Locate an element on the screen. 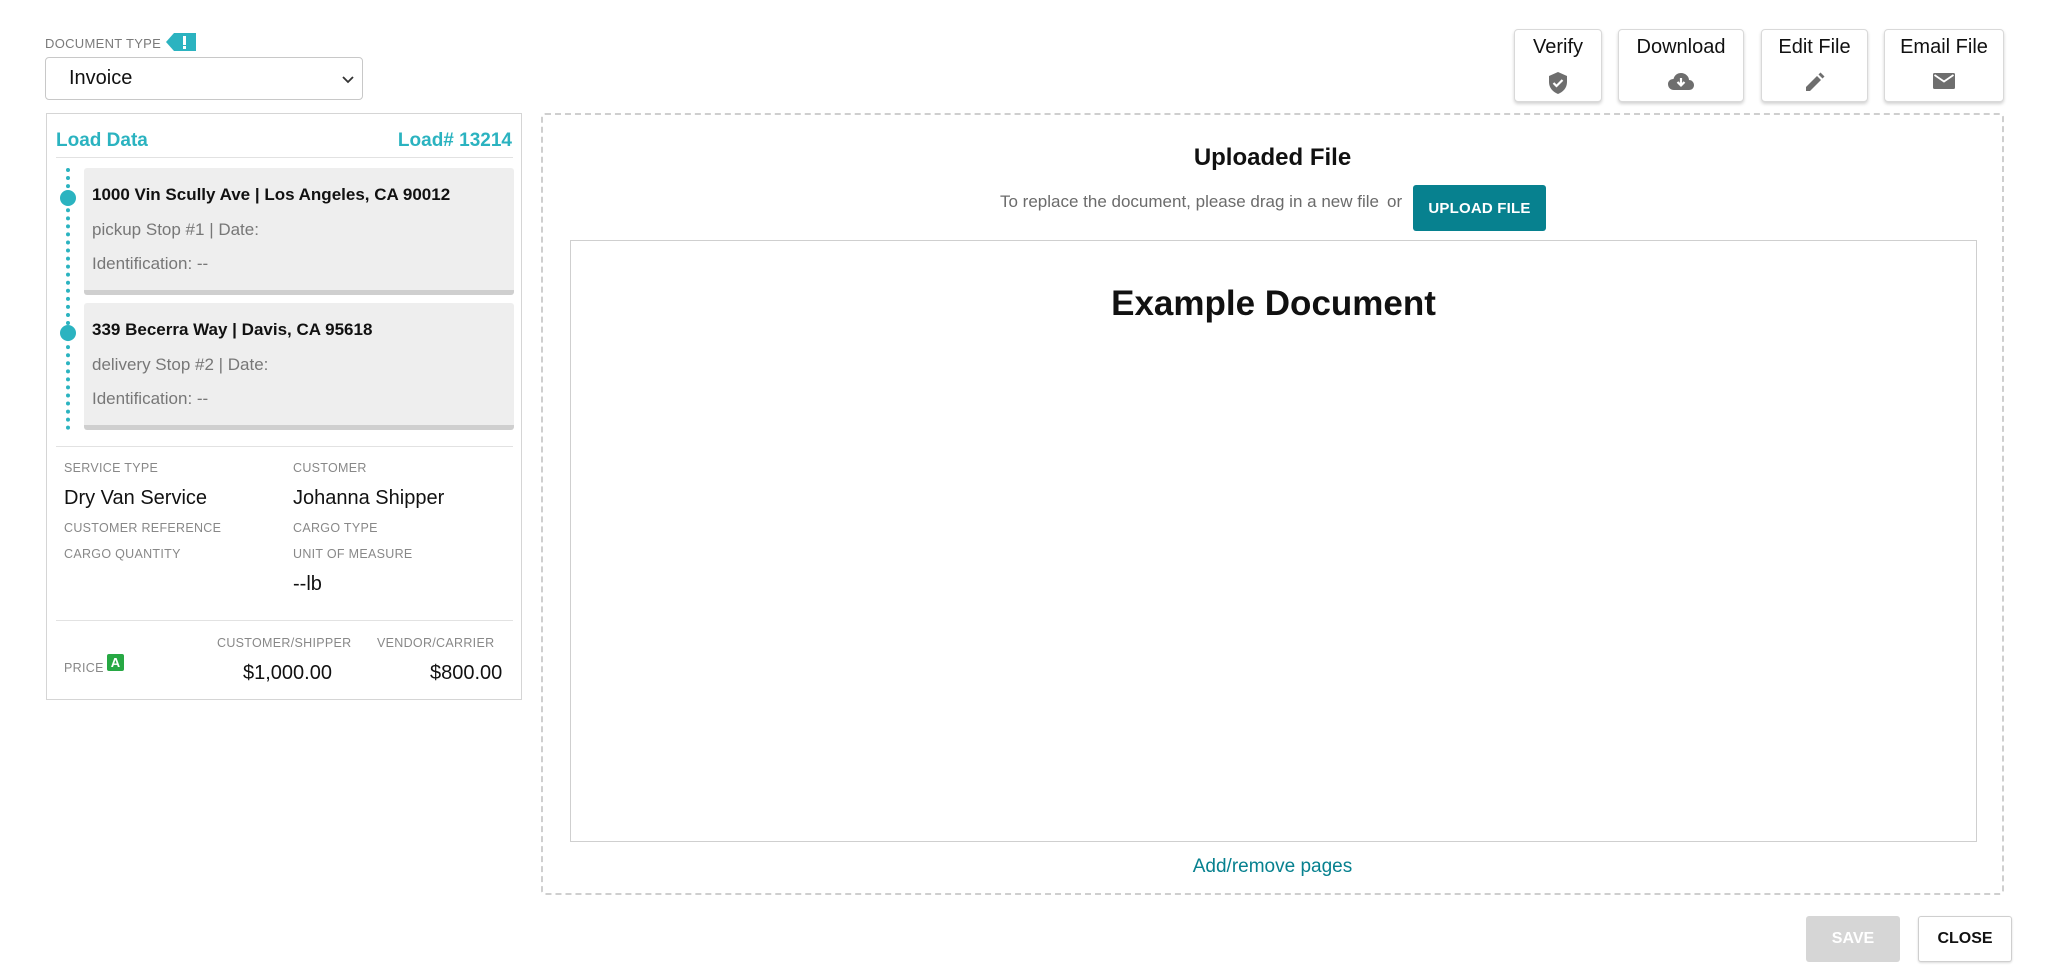  edit-file-button: Edit File is located at coordinates (1814, 65).